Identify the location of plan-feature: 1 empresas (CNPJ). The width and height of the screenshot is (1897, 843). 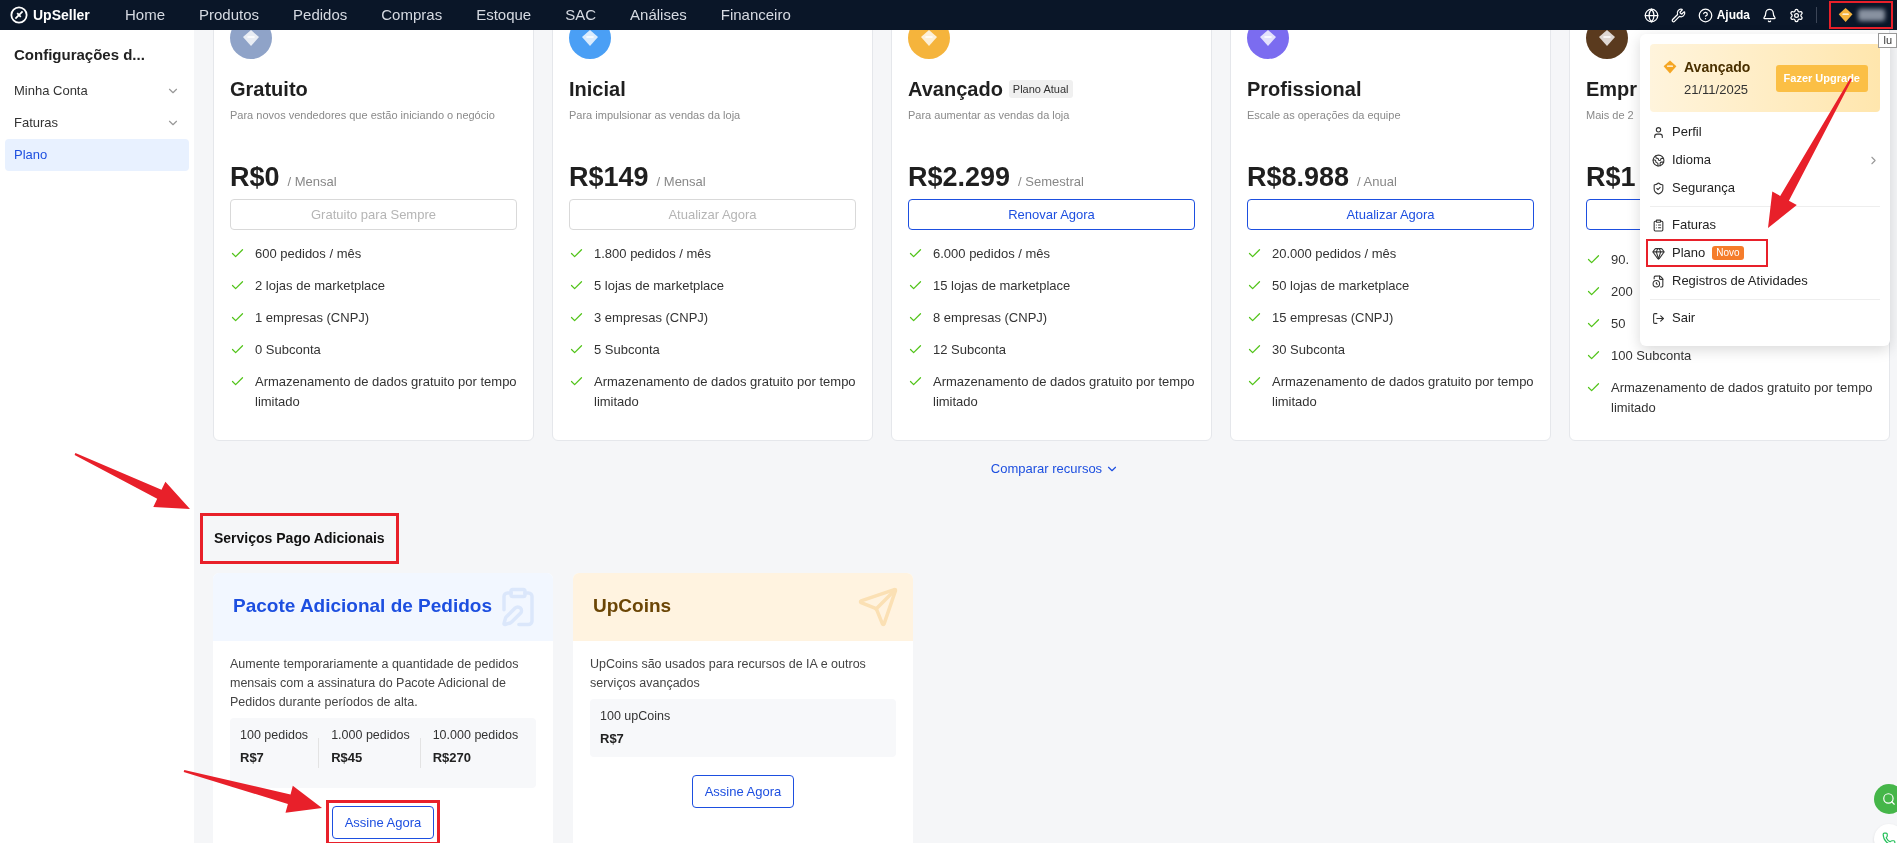
(312, 318).